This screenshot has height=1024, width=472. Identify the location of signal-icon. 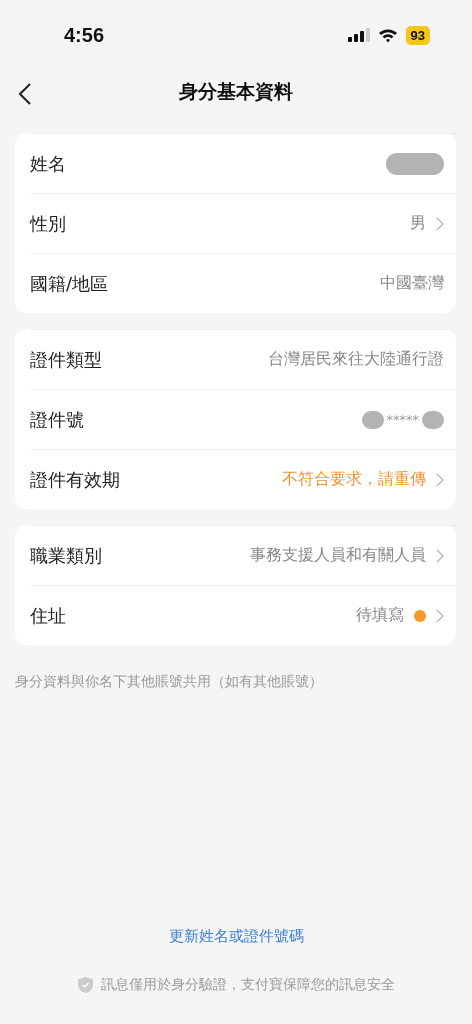
(358, 35).